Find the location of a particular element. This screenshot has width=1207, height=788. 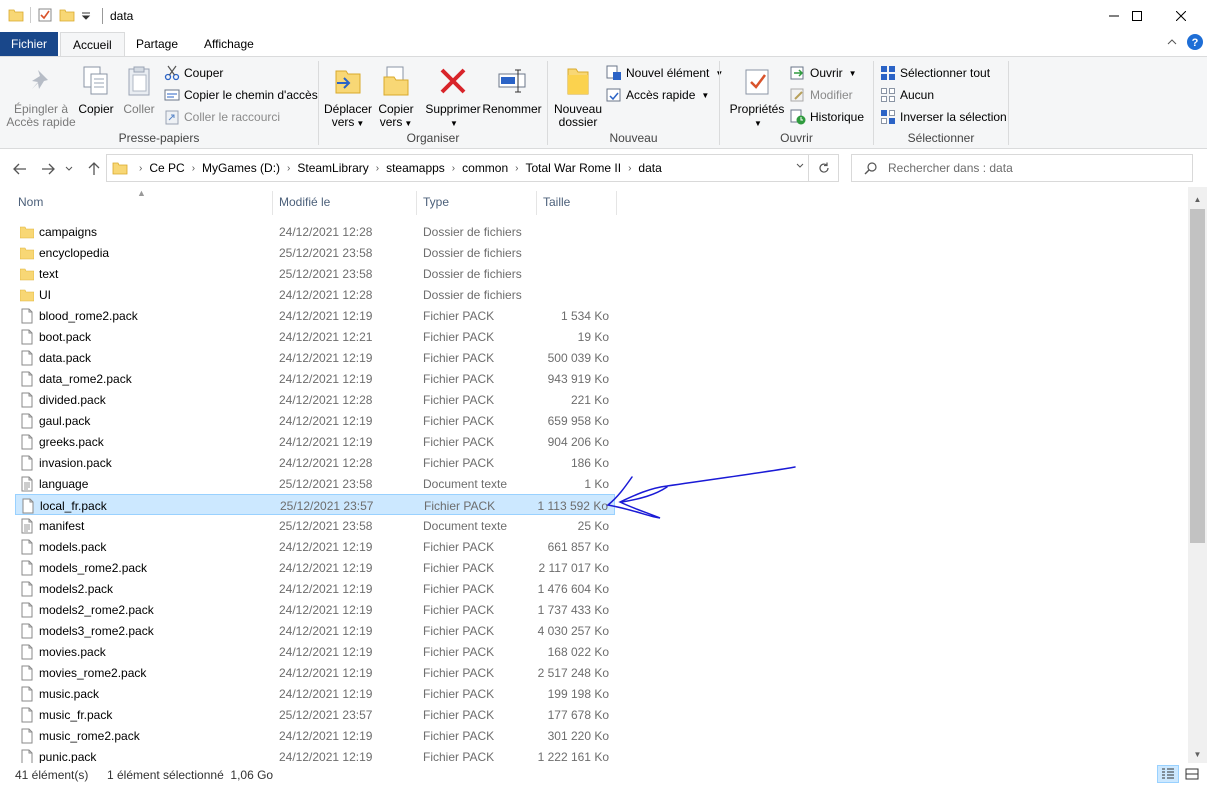

breadcrumb-data: data is located at coordinates (649, 168).